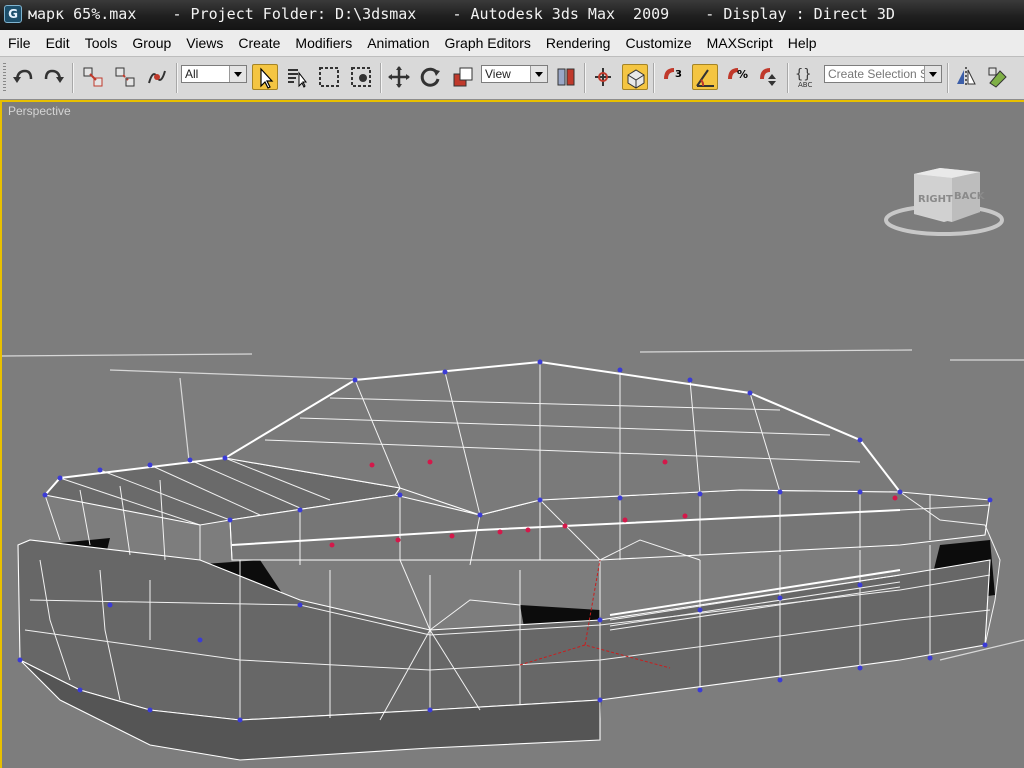 The width and height of the screenshot is (1024, 768). What do you see at coordinates (361, 77) in the screenshot?
I see `window-crossing-icon` at bounding box center [361, 77].